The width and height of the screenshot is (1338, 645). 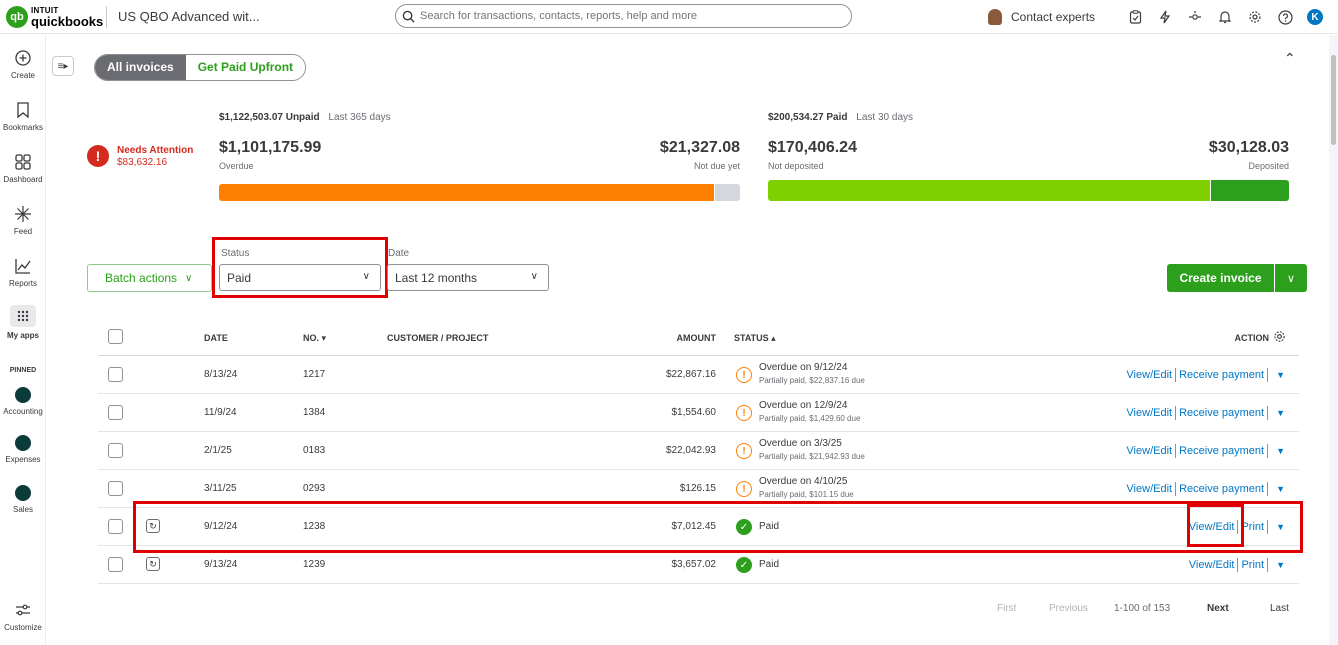 I want to click on search-input, so click(x=630, y=16).